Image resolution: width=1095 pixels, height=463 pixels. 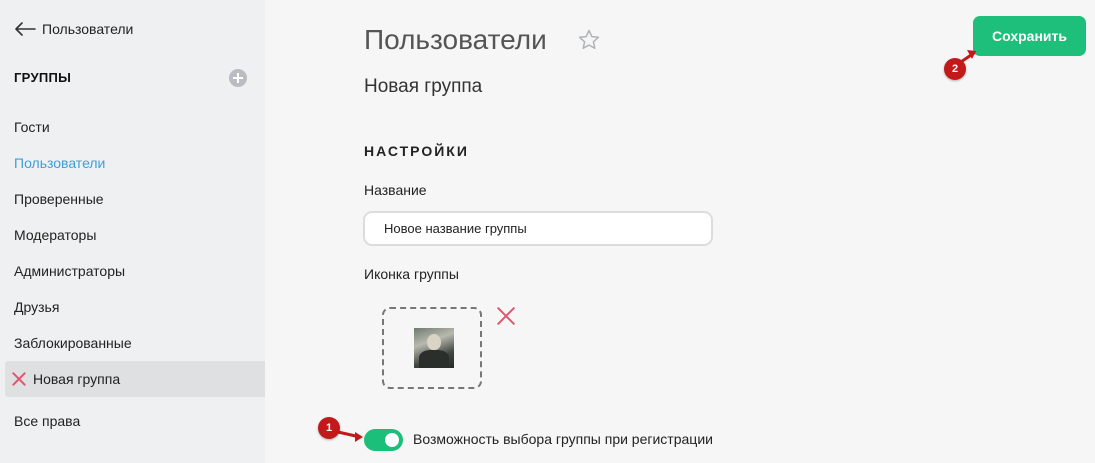 I want to click on sidebar-item-users: Пользователи, so click(x=132, y=163).